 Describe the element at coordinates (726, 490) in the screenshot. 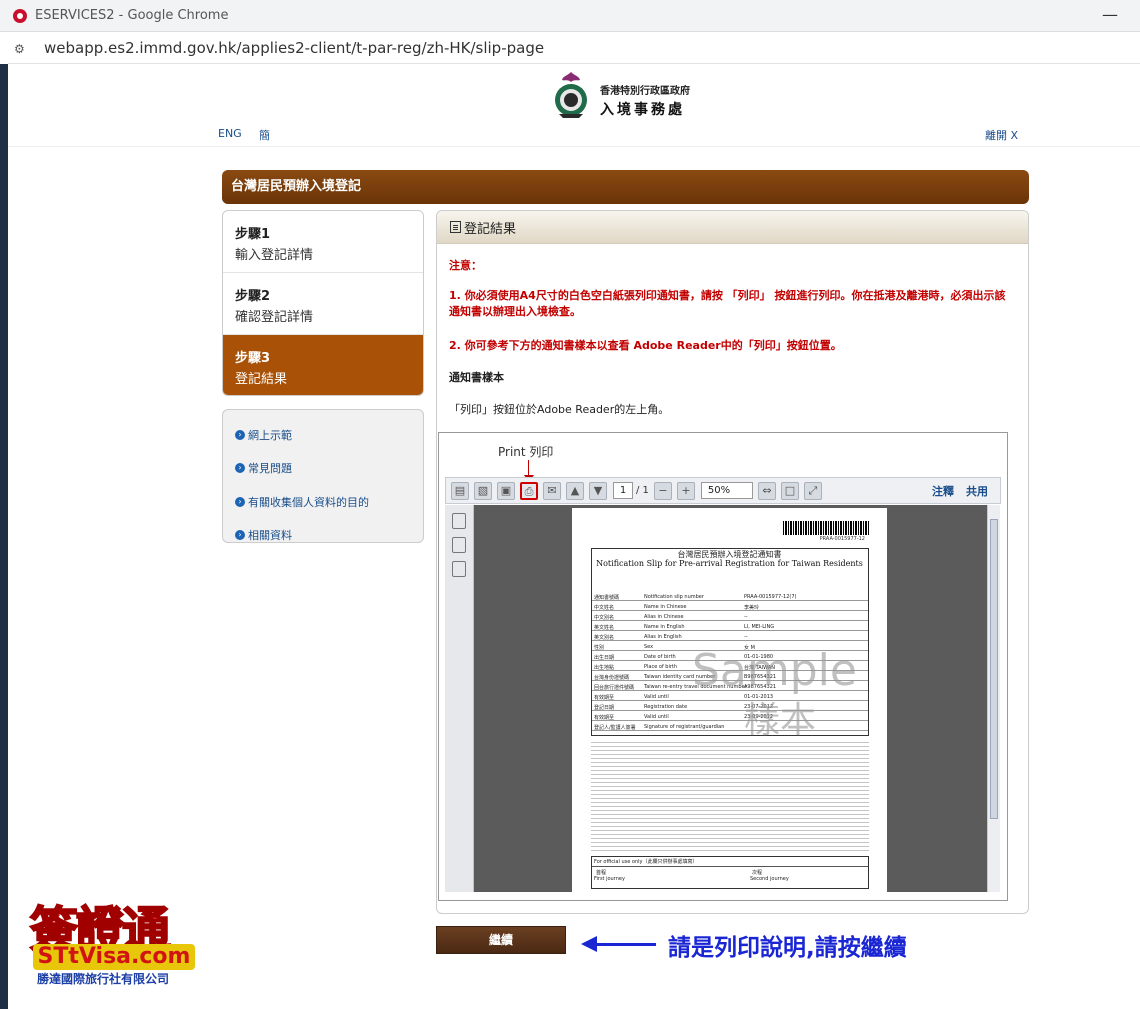

I see `zoom-field: 50%` at that location.